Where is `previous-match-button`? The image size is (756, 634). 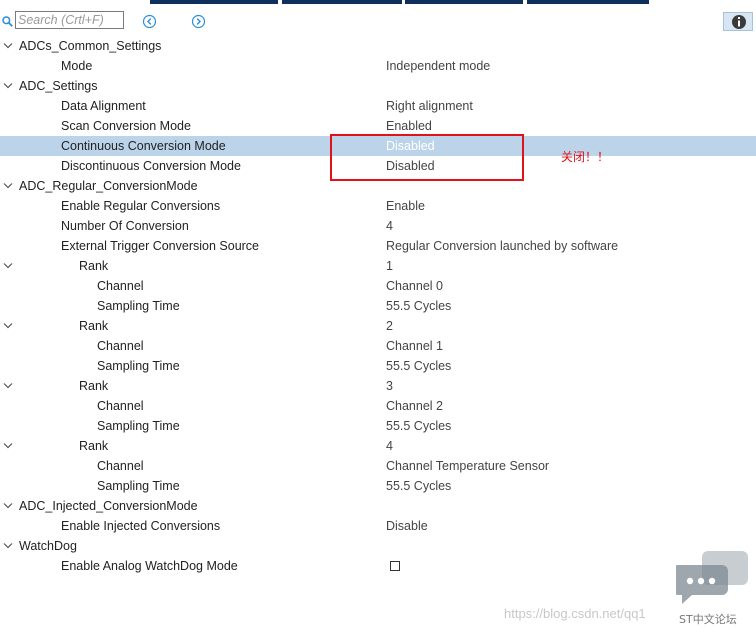 previous-match-button is located at coordinates (149, 21).